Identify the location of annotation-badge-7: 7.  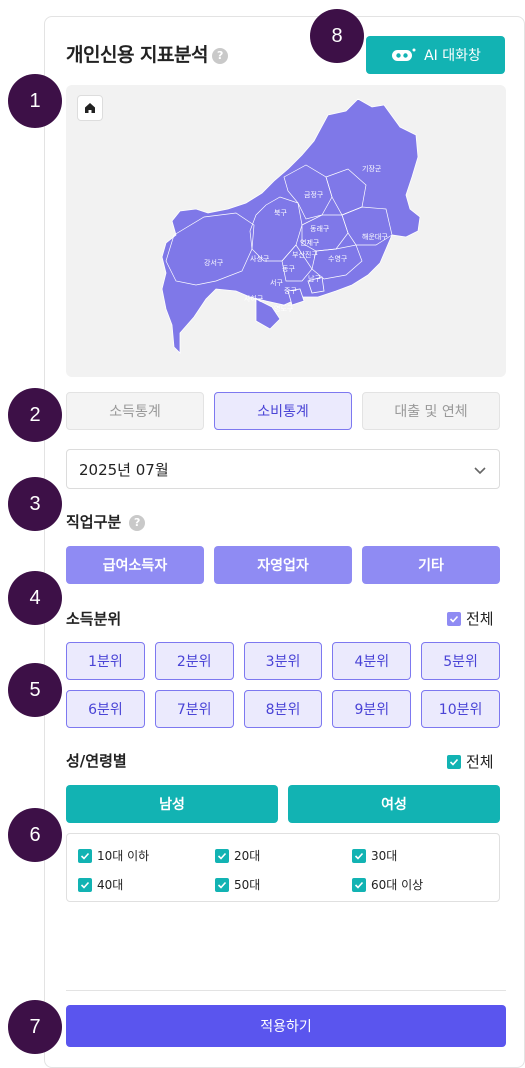
(35, 1027).